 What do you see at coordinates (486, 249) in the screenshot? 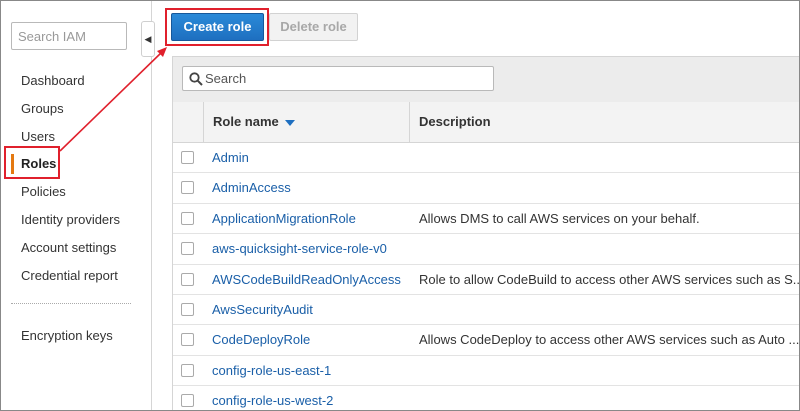
I see `table-row: aws-quicksight-service-role-v0` at bounding box center [486, 249].